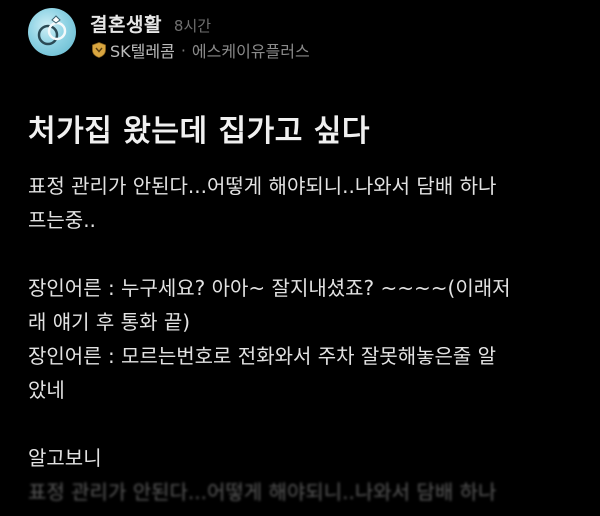 Image resolution: width=600 pixels, height=516 pixels. What do you see at coordinates (192, 26) in the screenshot?
I see `post-time: 8시간` at bounding box center [192, 26].